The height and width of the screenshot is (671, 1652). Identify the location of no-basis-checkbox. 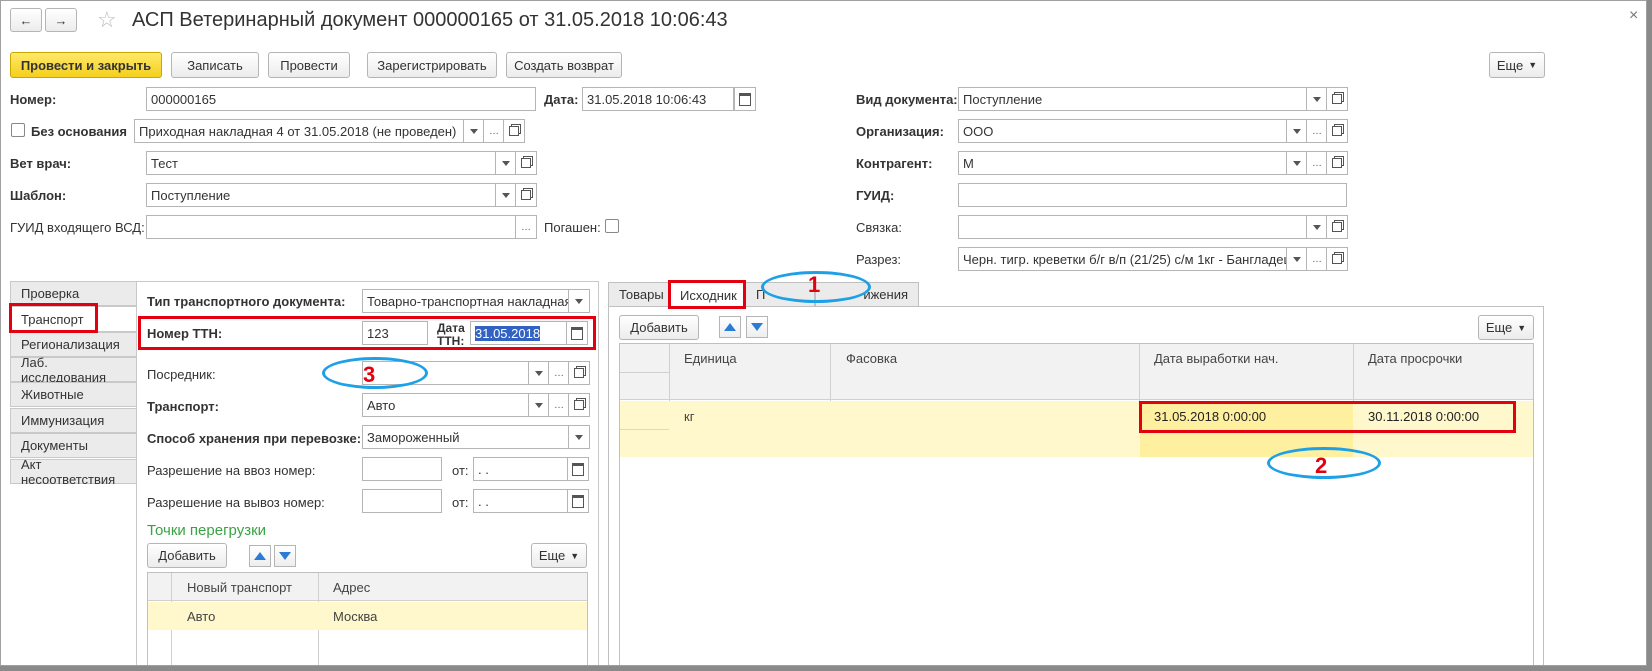
(18, 130).